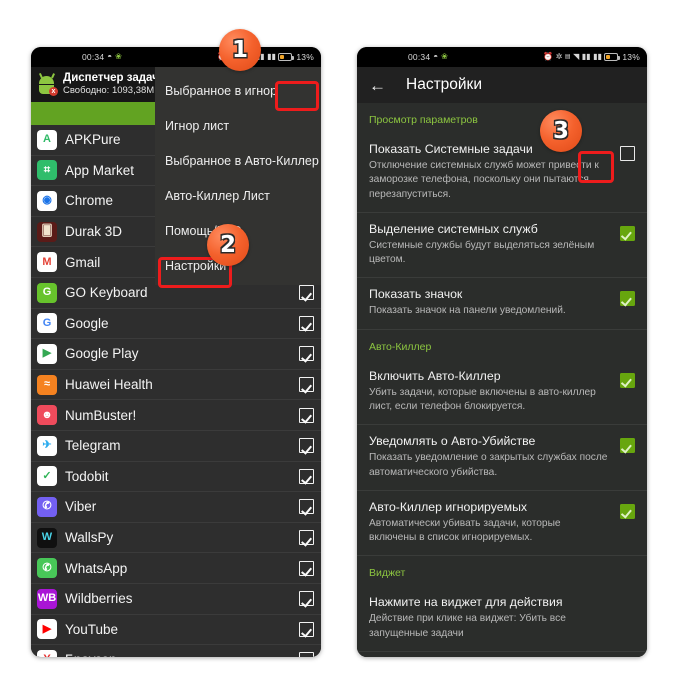  What do you see at coordinates (416, 294) in the screenshot?
I see `settings-row-title: Показать значок` at bounding box center [416, 294].